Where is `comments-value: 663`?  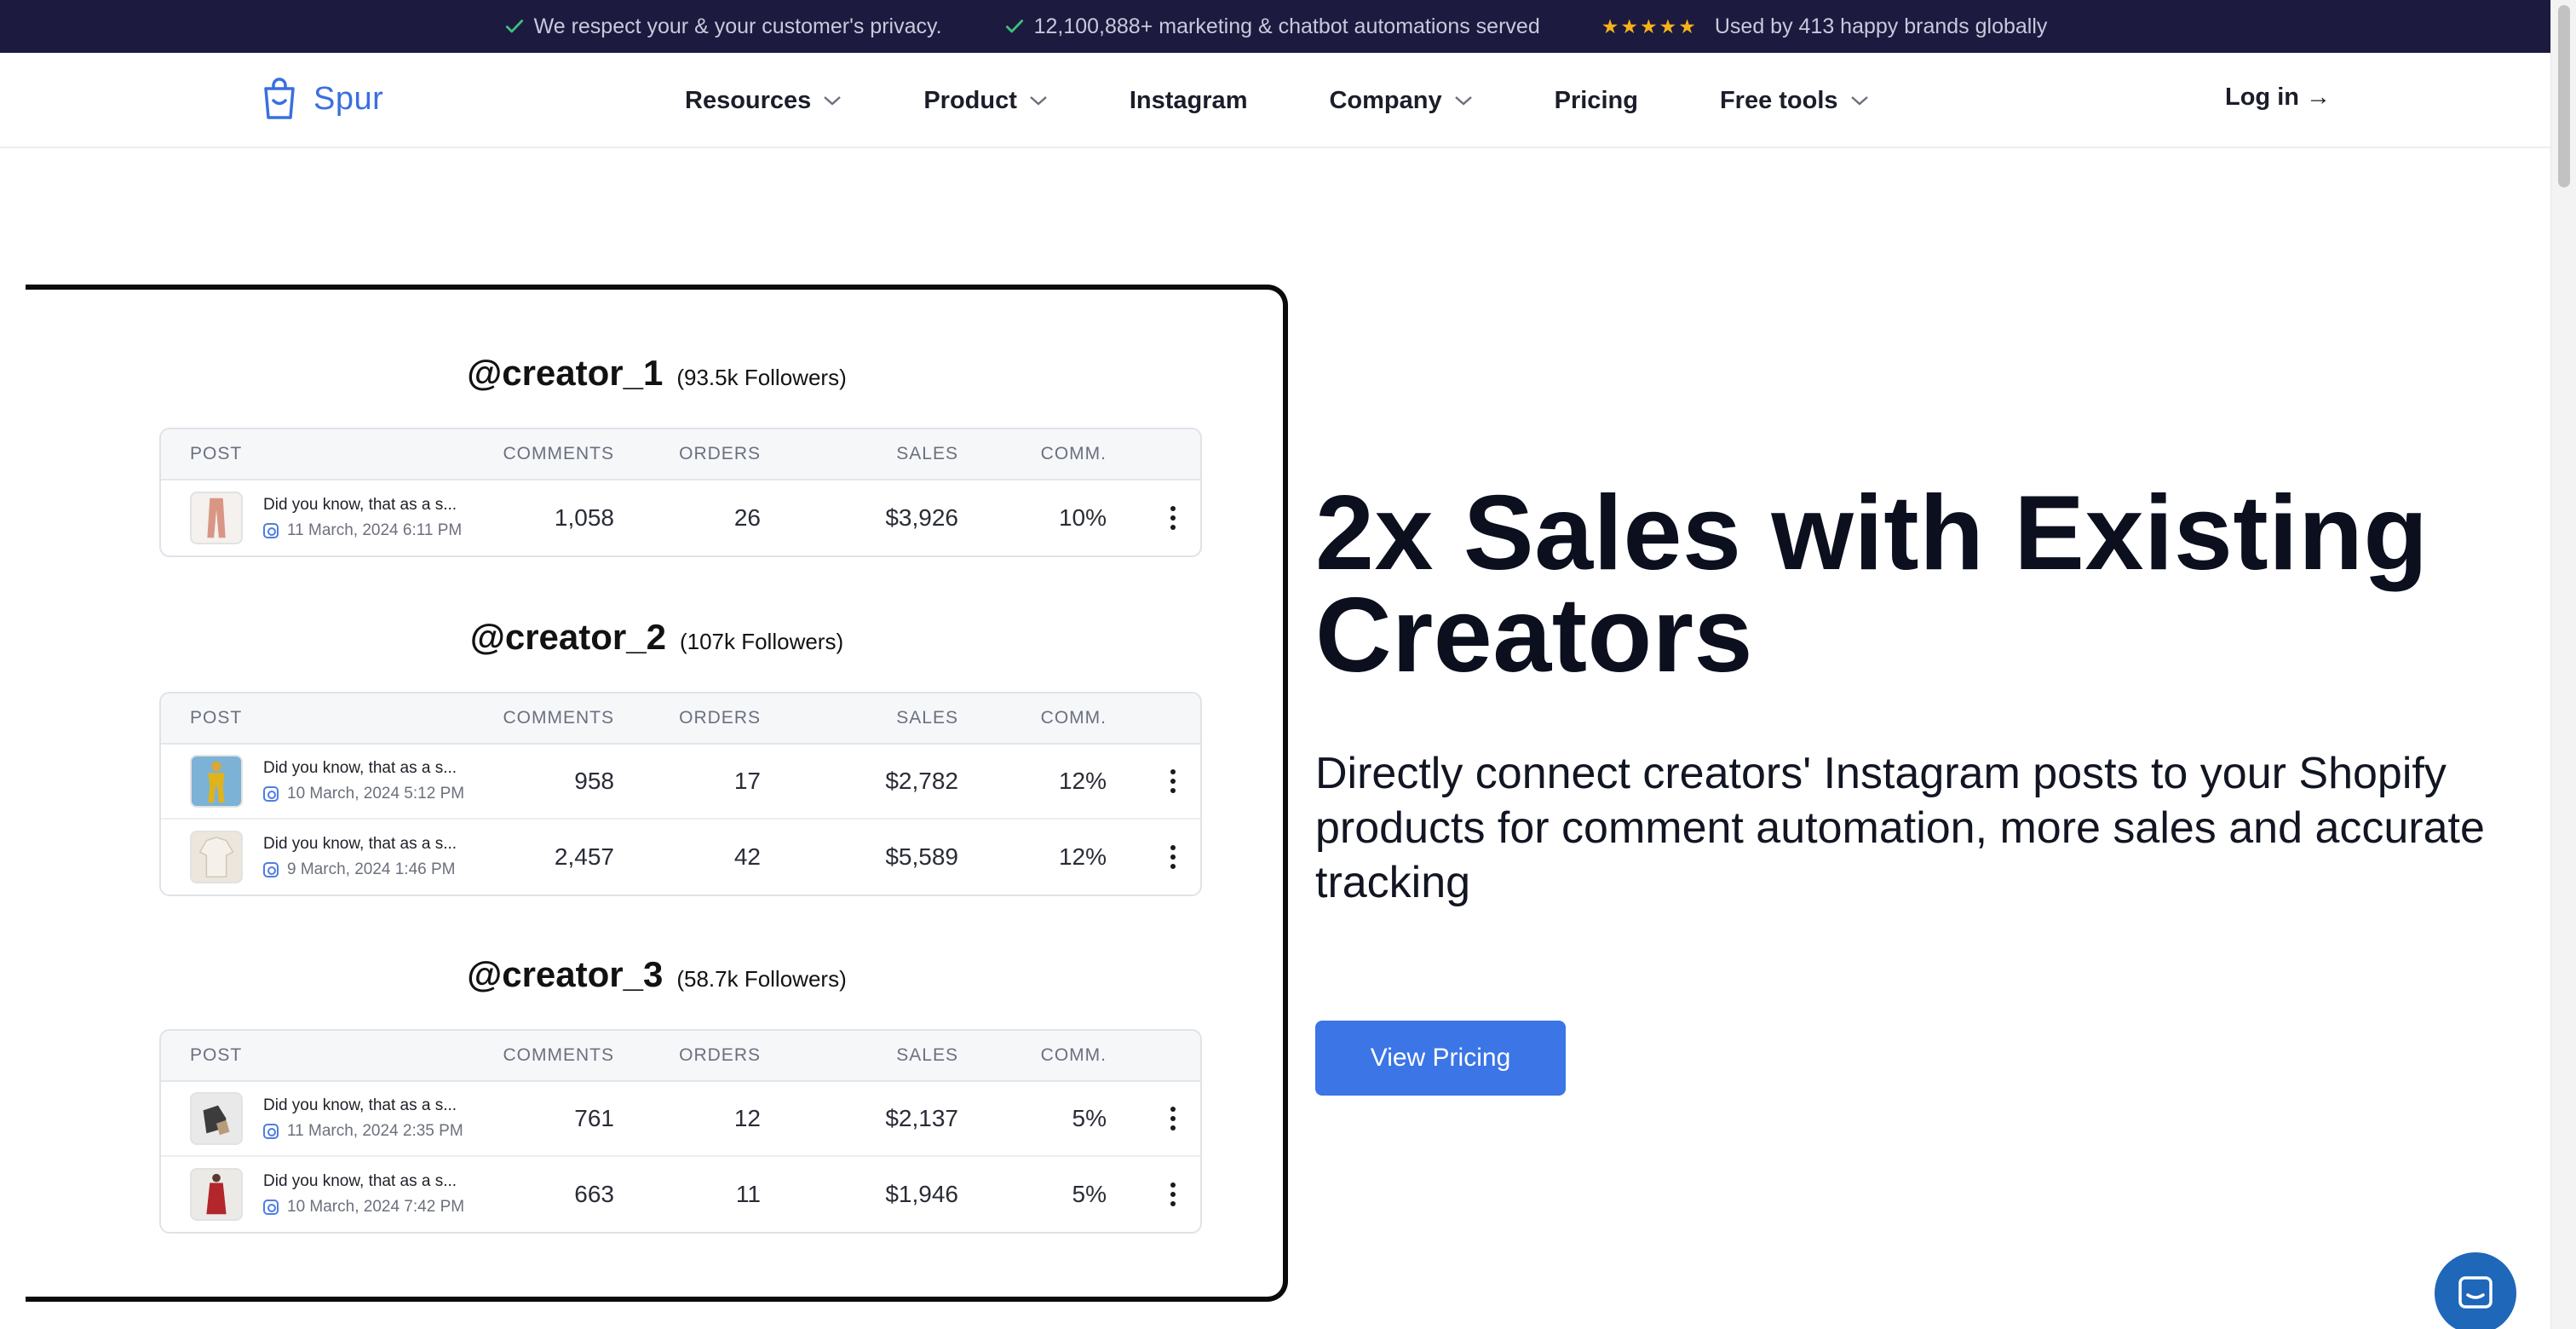
comments-value: 663 is located at coordinates (594, 1194).